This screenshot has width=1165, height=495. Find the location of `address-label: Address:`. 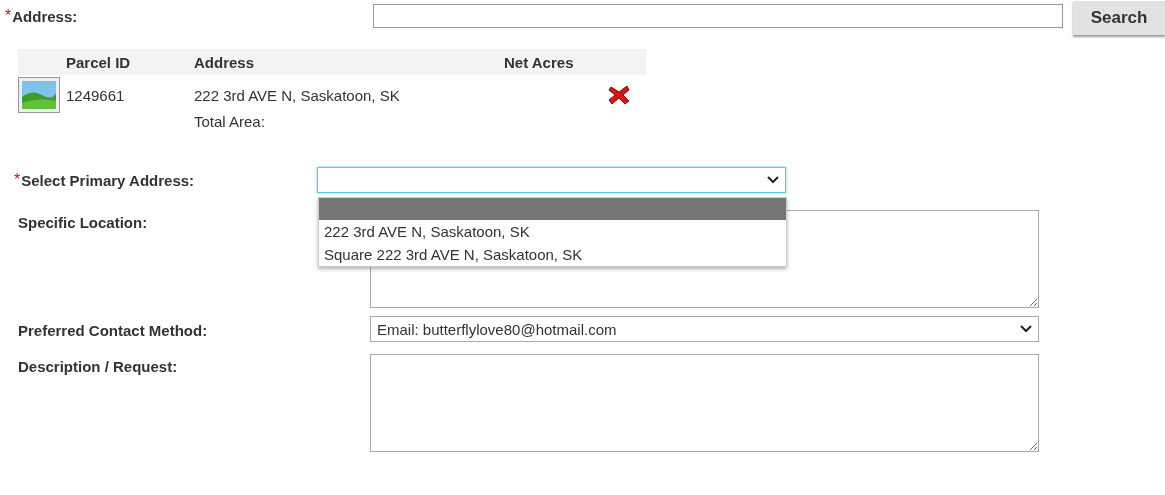

address-label: Address: is located at coordinates (45, 16).